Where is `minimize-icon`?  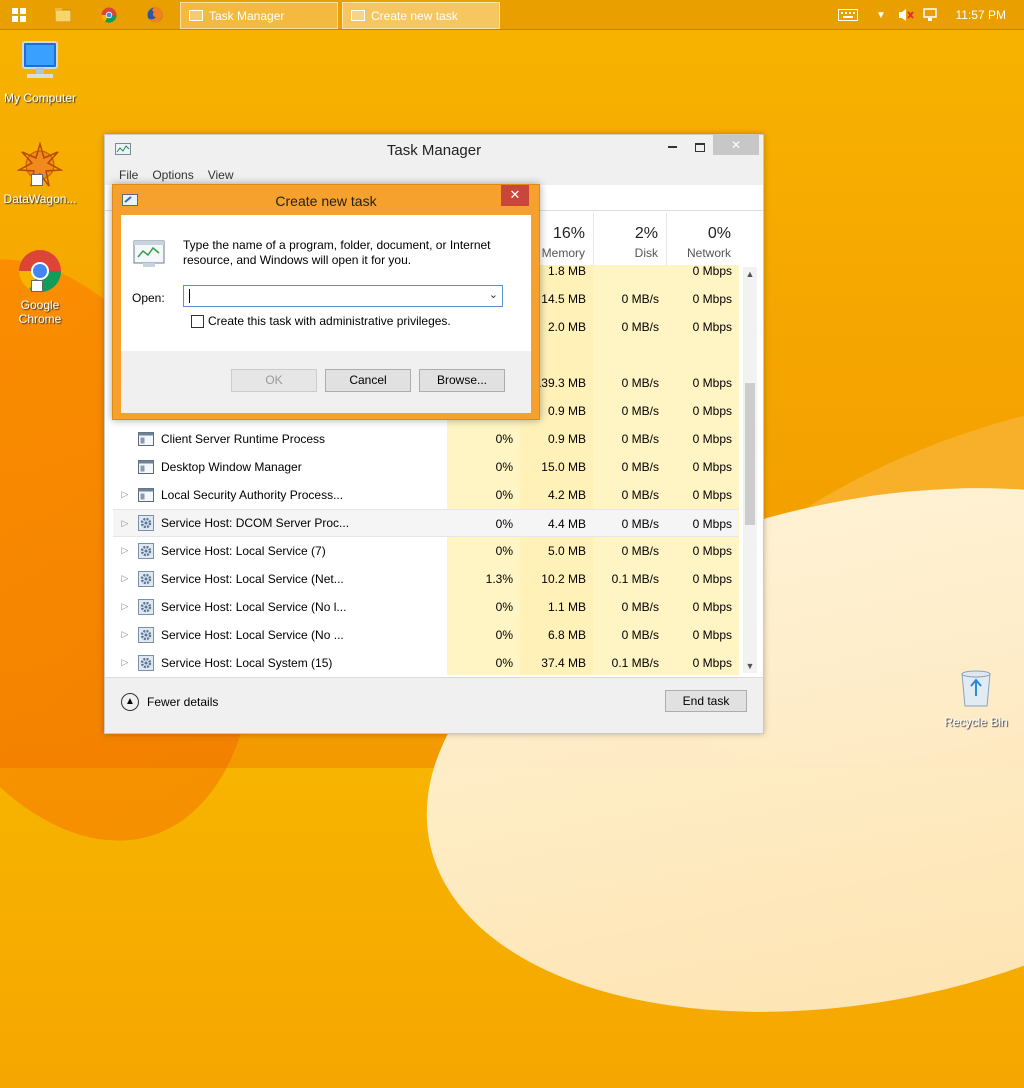 minimize-icon is located at coordinates (672, 147).